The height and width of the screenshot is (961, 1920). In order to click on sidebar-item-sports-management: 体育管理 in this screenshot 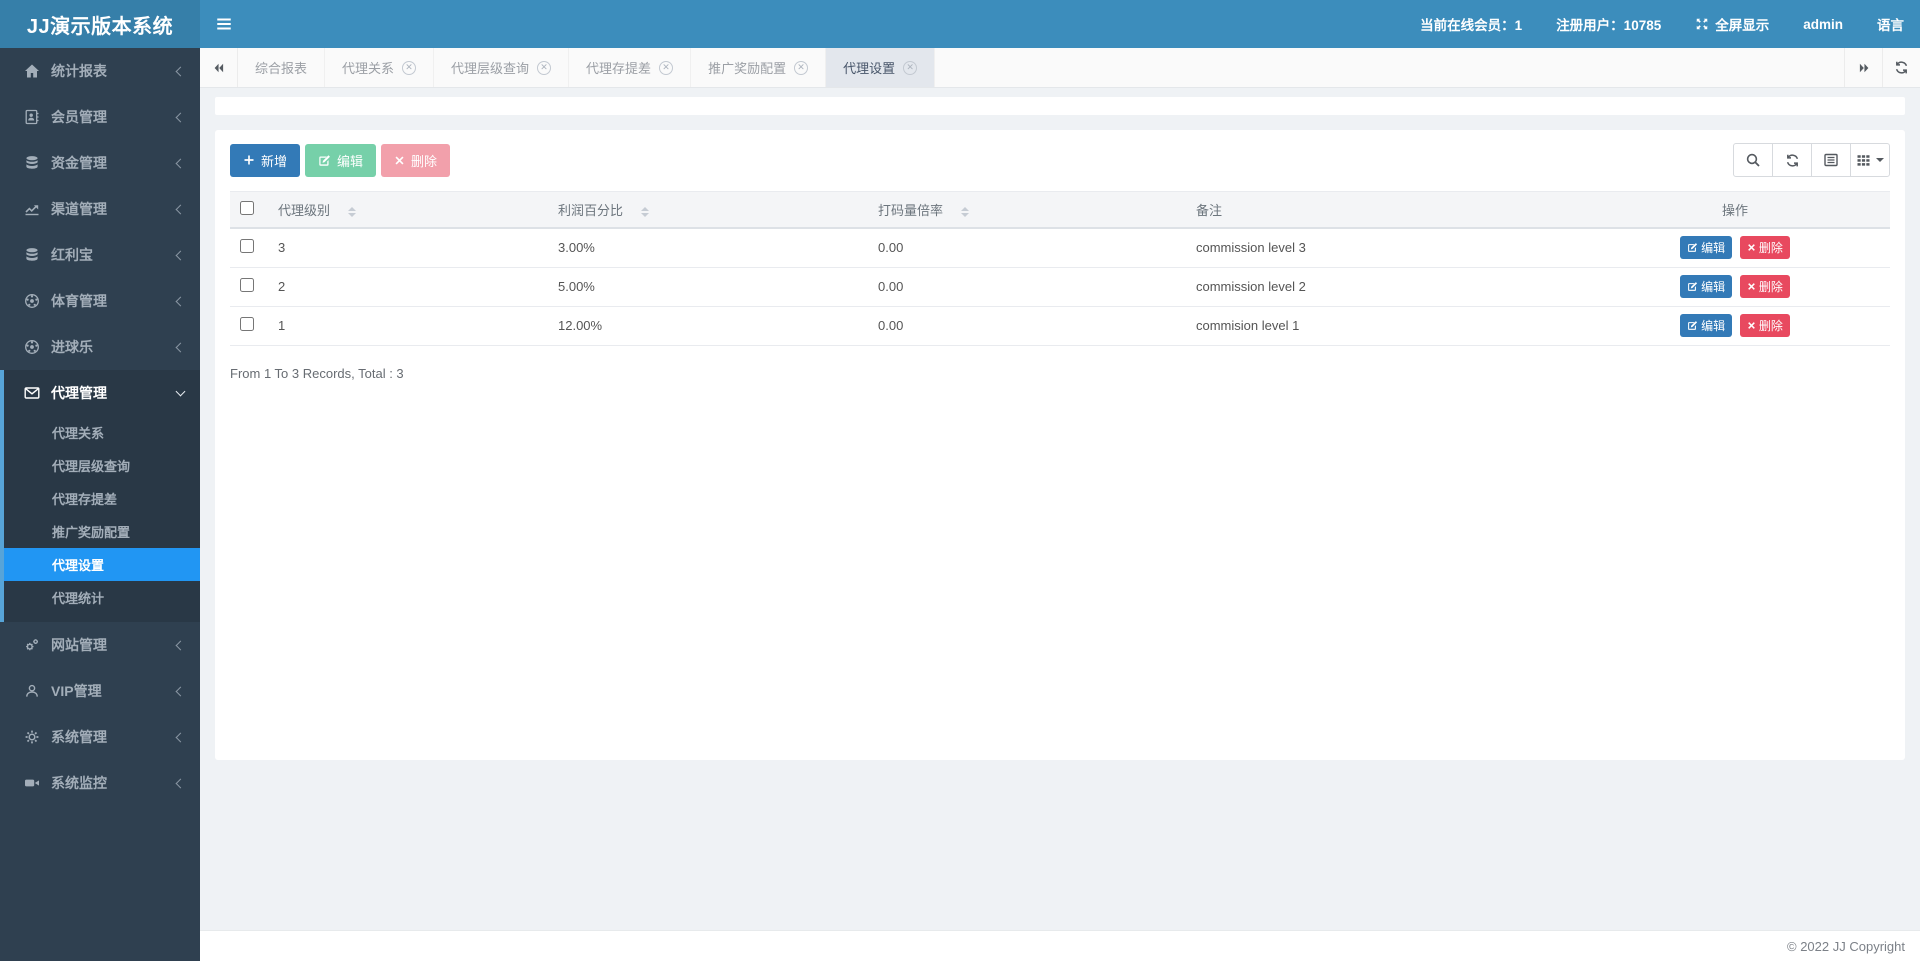, I will do `click(100, 301)`.